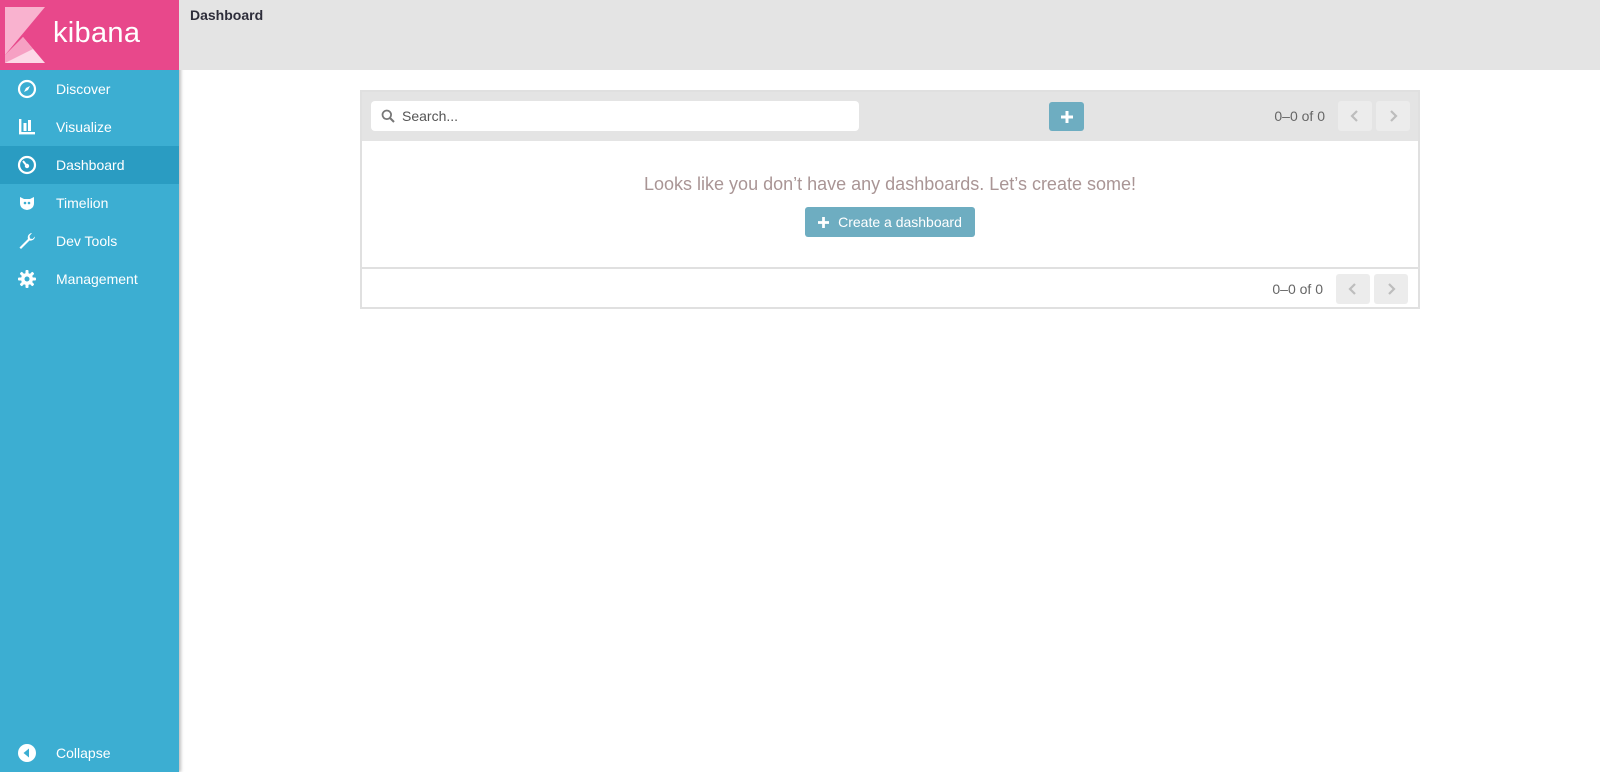 The height and width of the screenshot is (772, 1600). I want to click on collapse-label: Collapse, so click(83, 753).